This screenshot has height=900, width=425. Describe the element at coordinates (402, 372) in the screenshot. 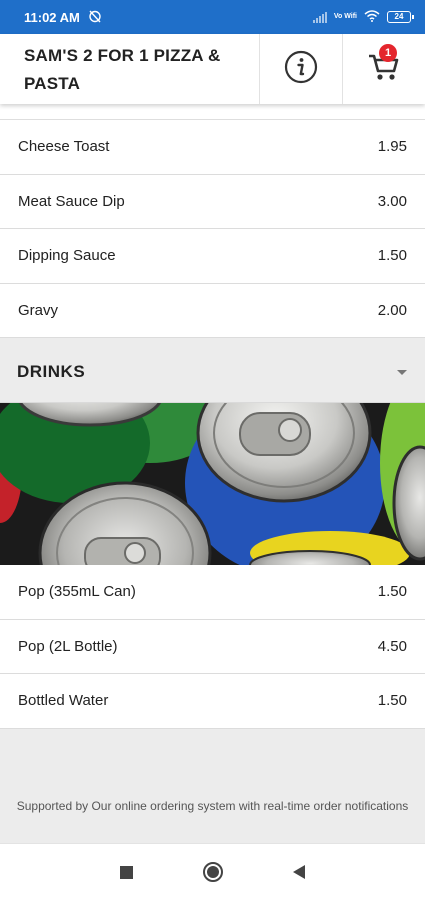

I see `collapse-caret-icon` at that location.